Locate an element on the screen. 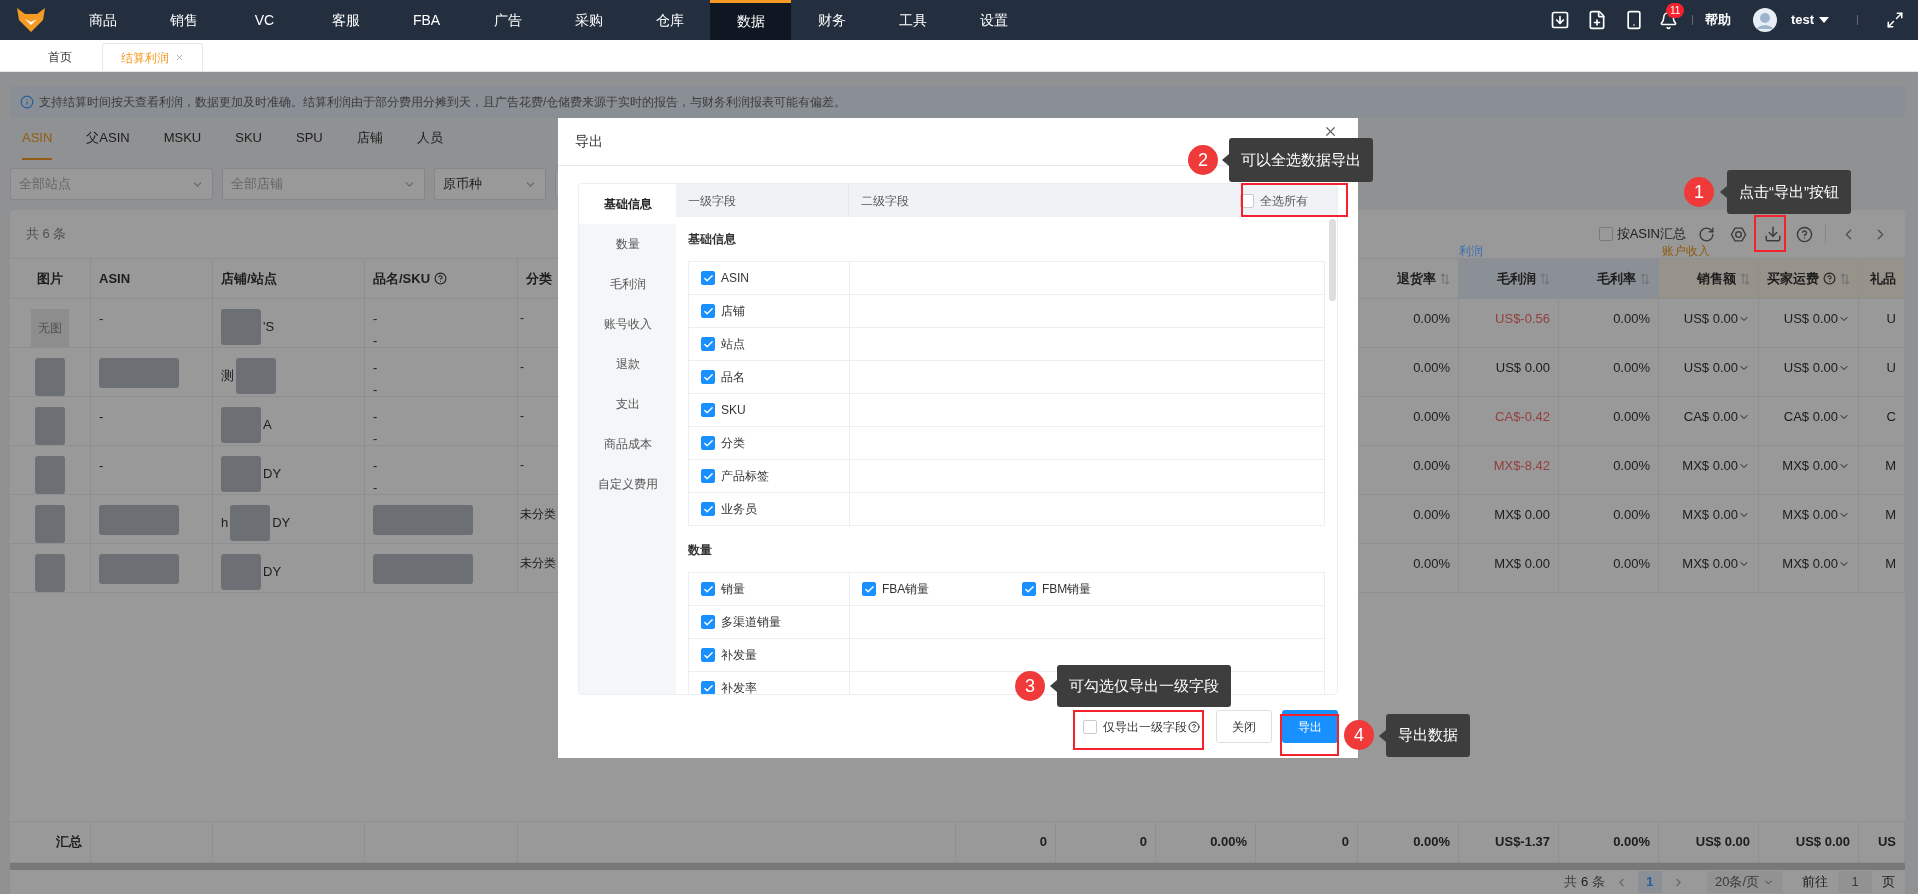 Image resolution: width=1918 pixels, height=894 pixels. nav-item: 财务 is located at coordinates (831, 20).